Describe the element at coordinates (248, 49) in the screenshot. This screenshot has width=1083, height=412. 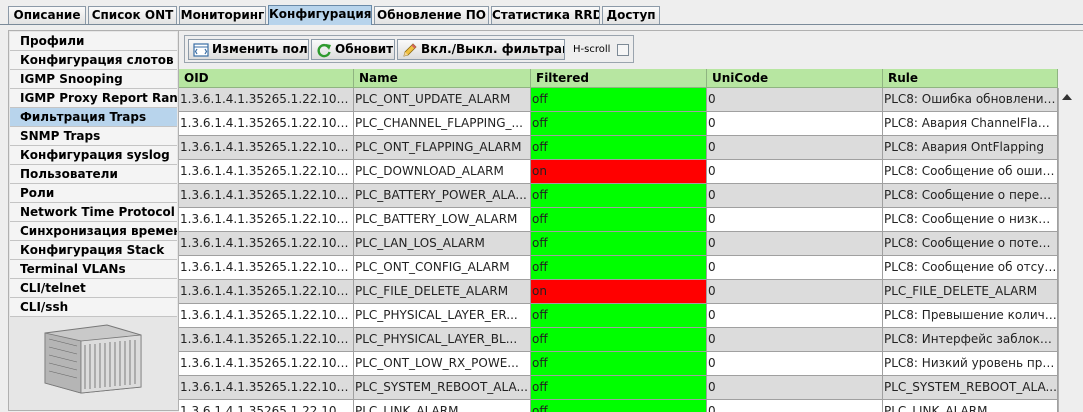
I see `edit-fields-button: Изменить поля` at that location.